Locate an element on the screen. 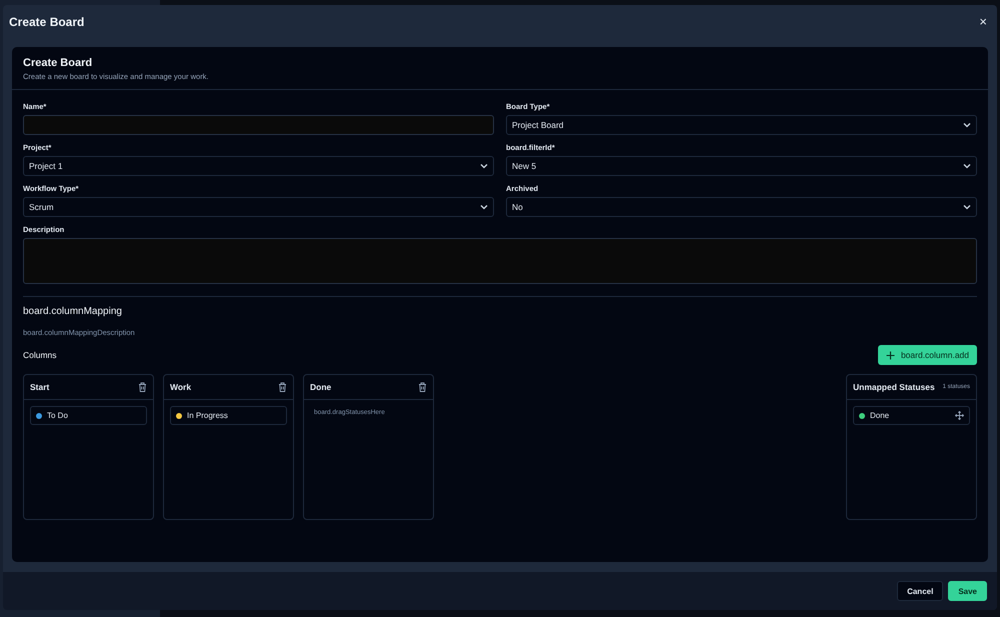 This screenshot has width=1000, height=617. plus-icon is located at coordinates (890, 355).